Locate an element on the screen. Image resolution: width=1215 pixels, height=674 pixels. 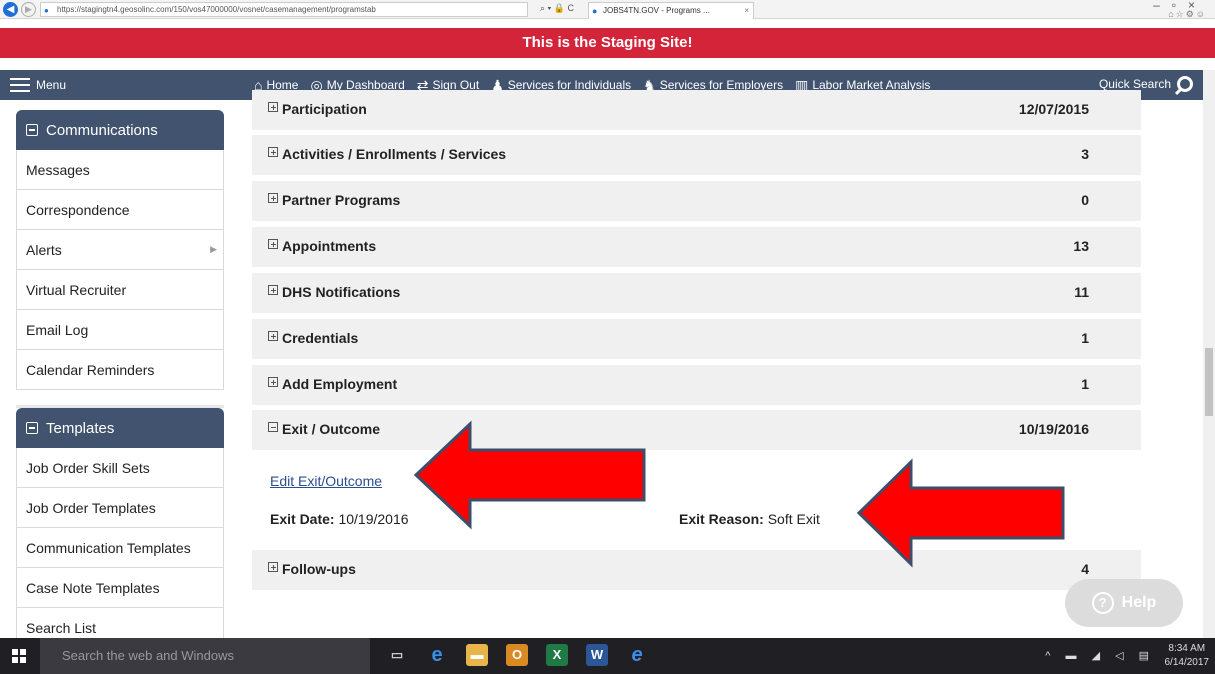
communications-header: Communications is located at coordinates (120, 130).